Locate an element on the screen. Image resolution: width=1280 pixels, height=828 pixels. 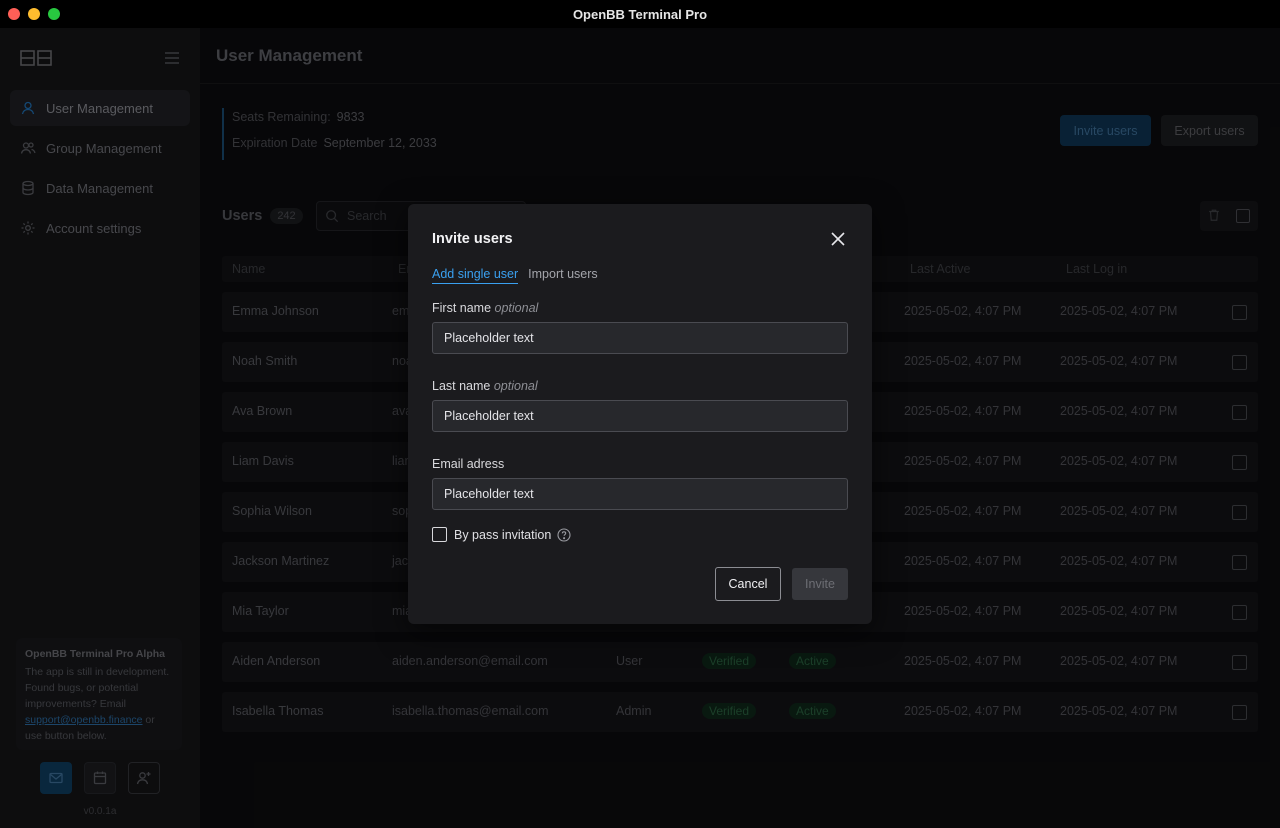
close-window-button is located at coordinates (14, 14).